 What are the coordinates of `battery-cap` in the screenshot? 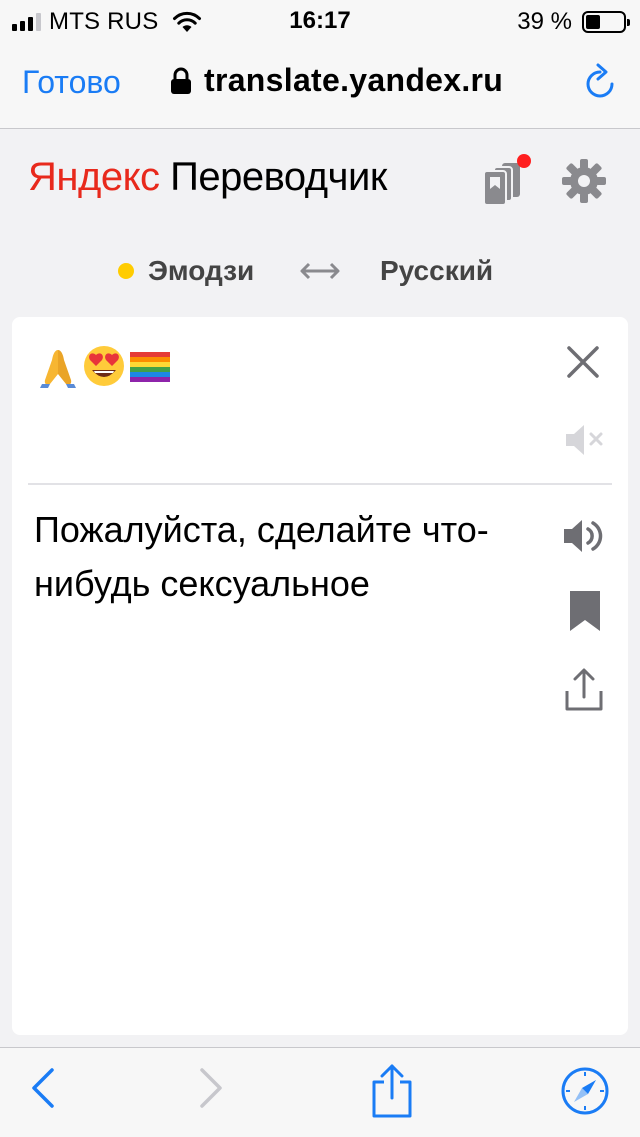 It's located at (628, 22).